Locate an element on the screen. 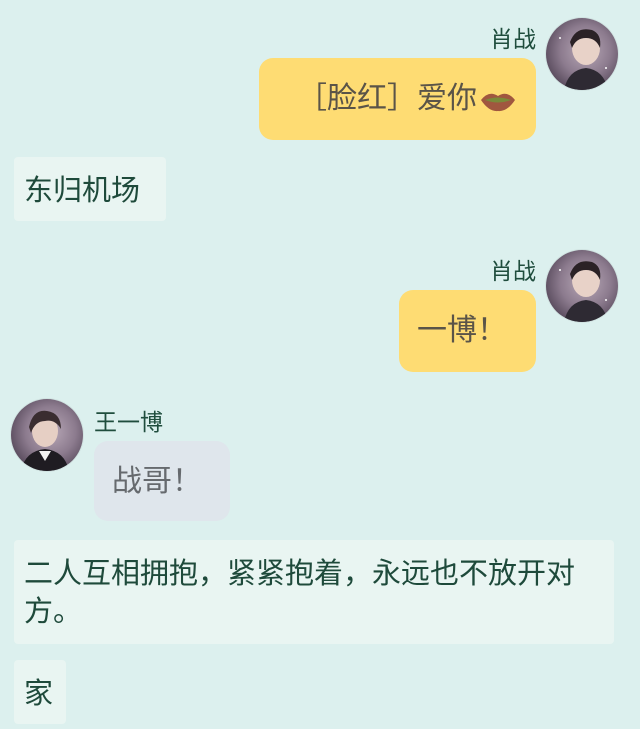 This screenshot has width=640, height=729. narration-text: 东归机场 is located at coordinates (82, 190).